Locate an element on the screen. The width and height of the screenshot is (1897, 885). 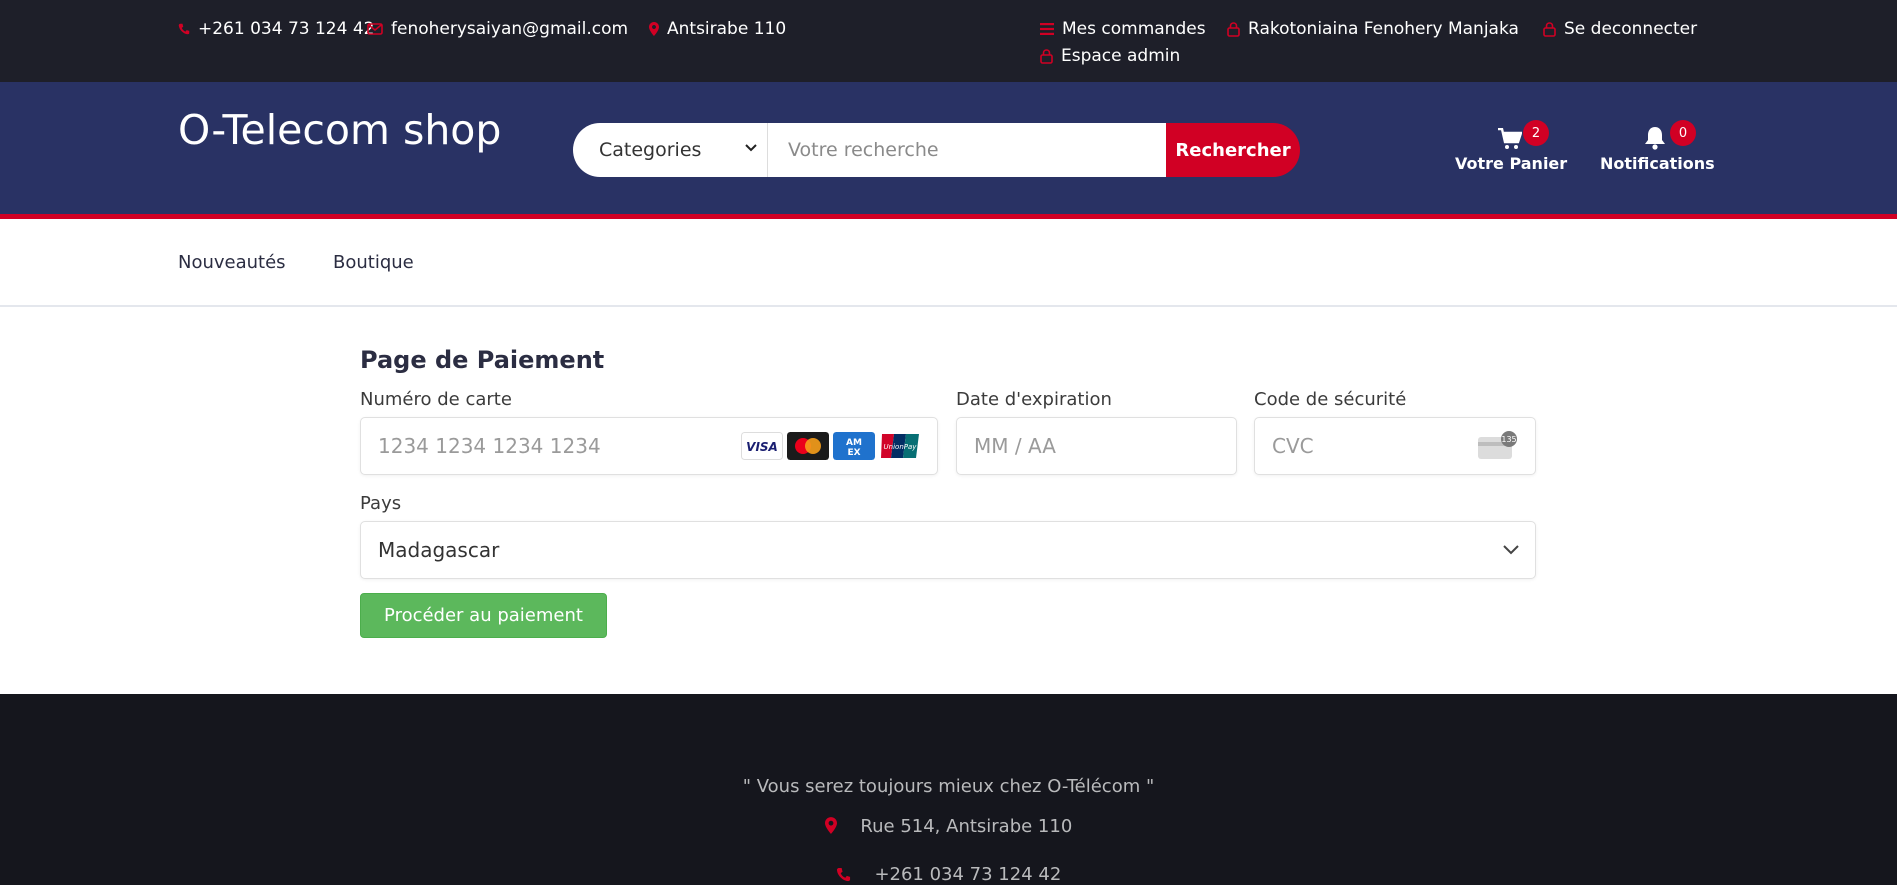
footer-phone: +261 034 73 124 42 is located at coordinates (948, 874).